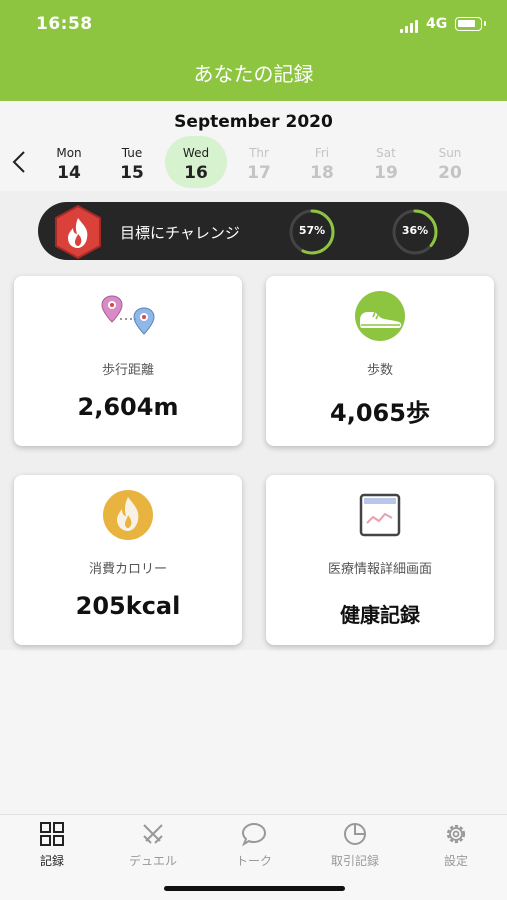 The height and width of the screenshot is (900, 507). What do you see at coordinates (450, 153) in the screenshot?
I see `day-name: Sun` at bounding box center [450, 153].